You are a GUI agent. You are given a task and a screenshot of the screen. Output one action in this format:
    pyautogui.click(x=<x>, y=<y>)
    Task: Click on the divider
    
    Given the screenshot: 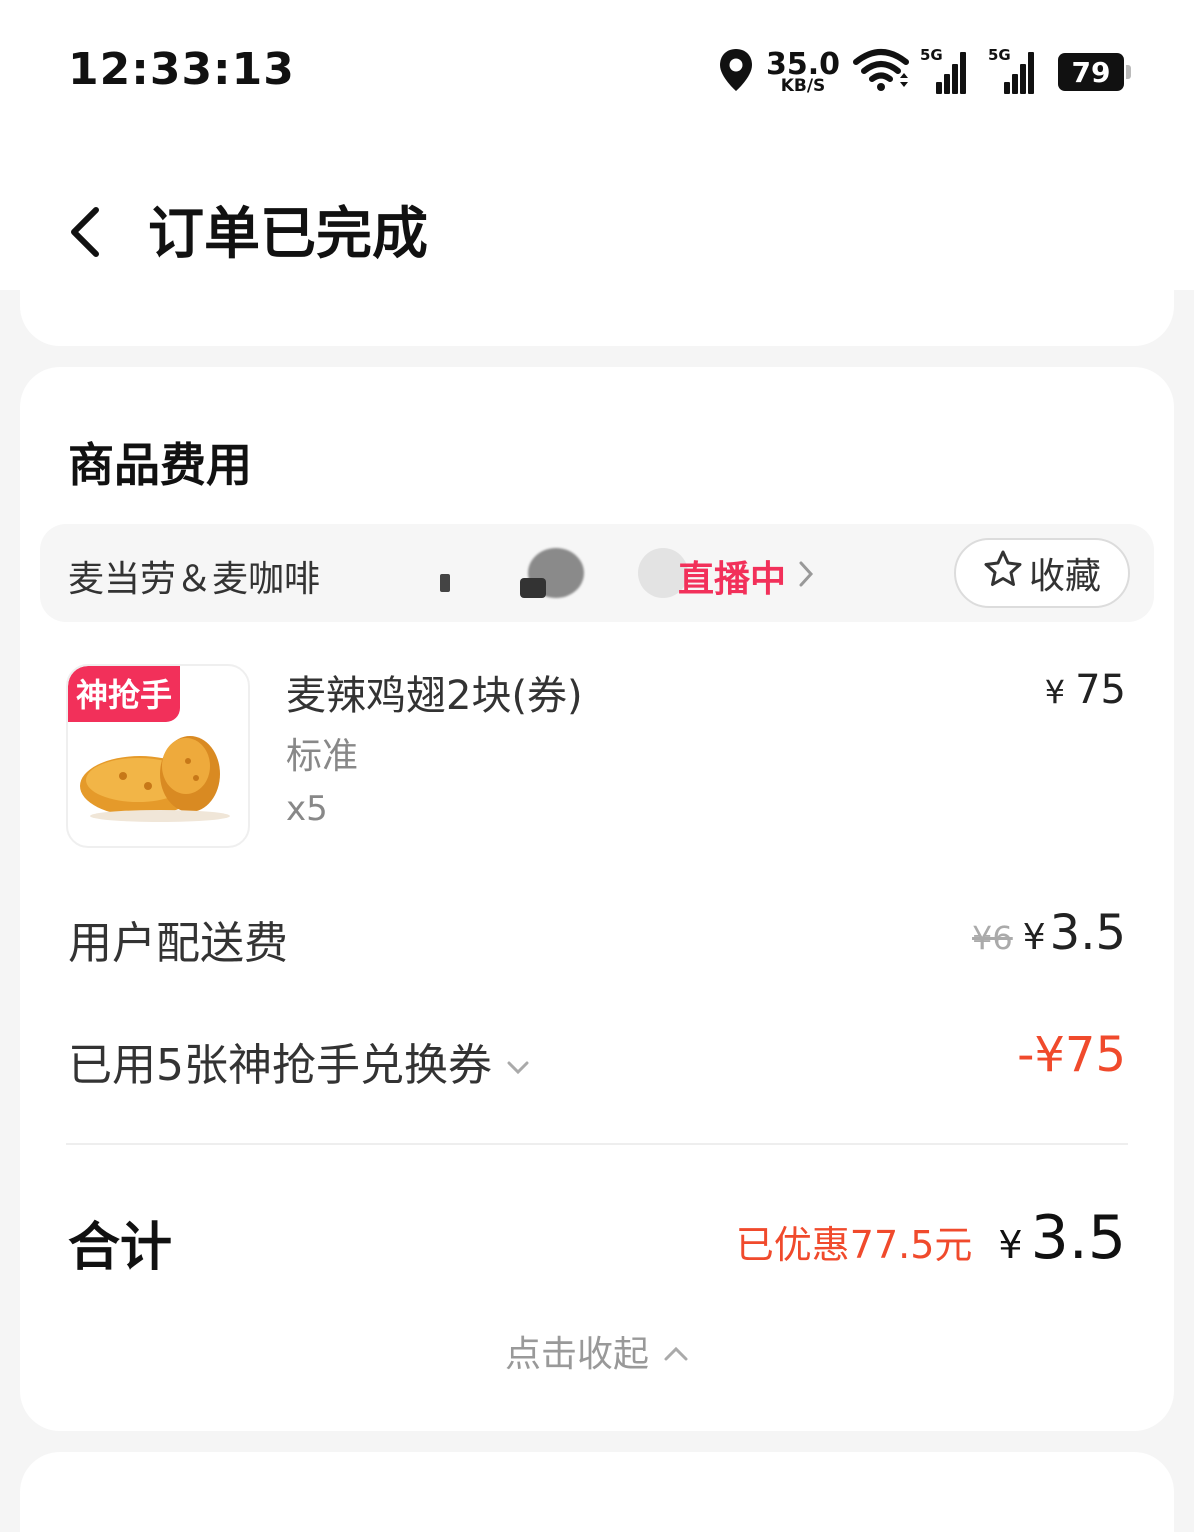 What is the action you would take?
    pyautogui.click(x=597, y=1144)
    